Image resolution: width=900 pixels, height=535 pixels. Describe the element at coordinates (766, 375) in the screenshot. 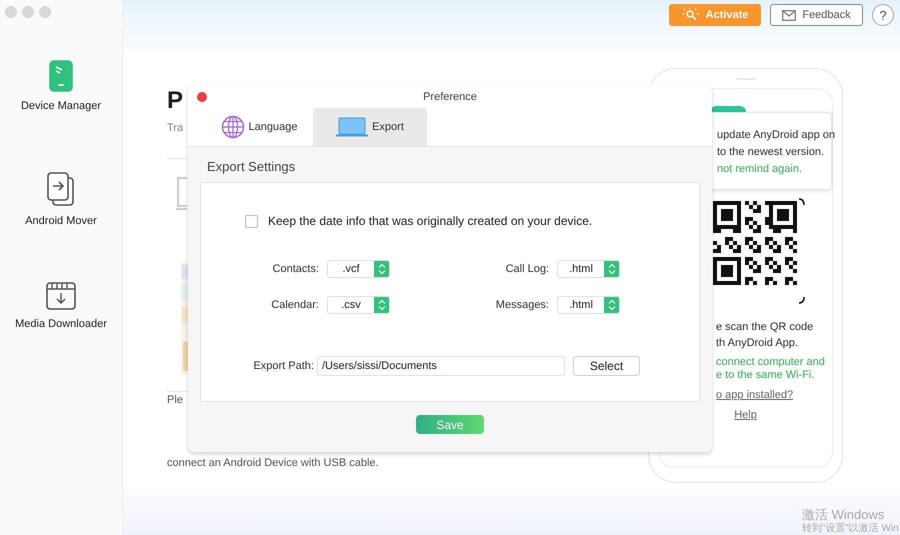

I see `wifi-note: e to the same Wi-Fi.` at that location.